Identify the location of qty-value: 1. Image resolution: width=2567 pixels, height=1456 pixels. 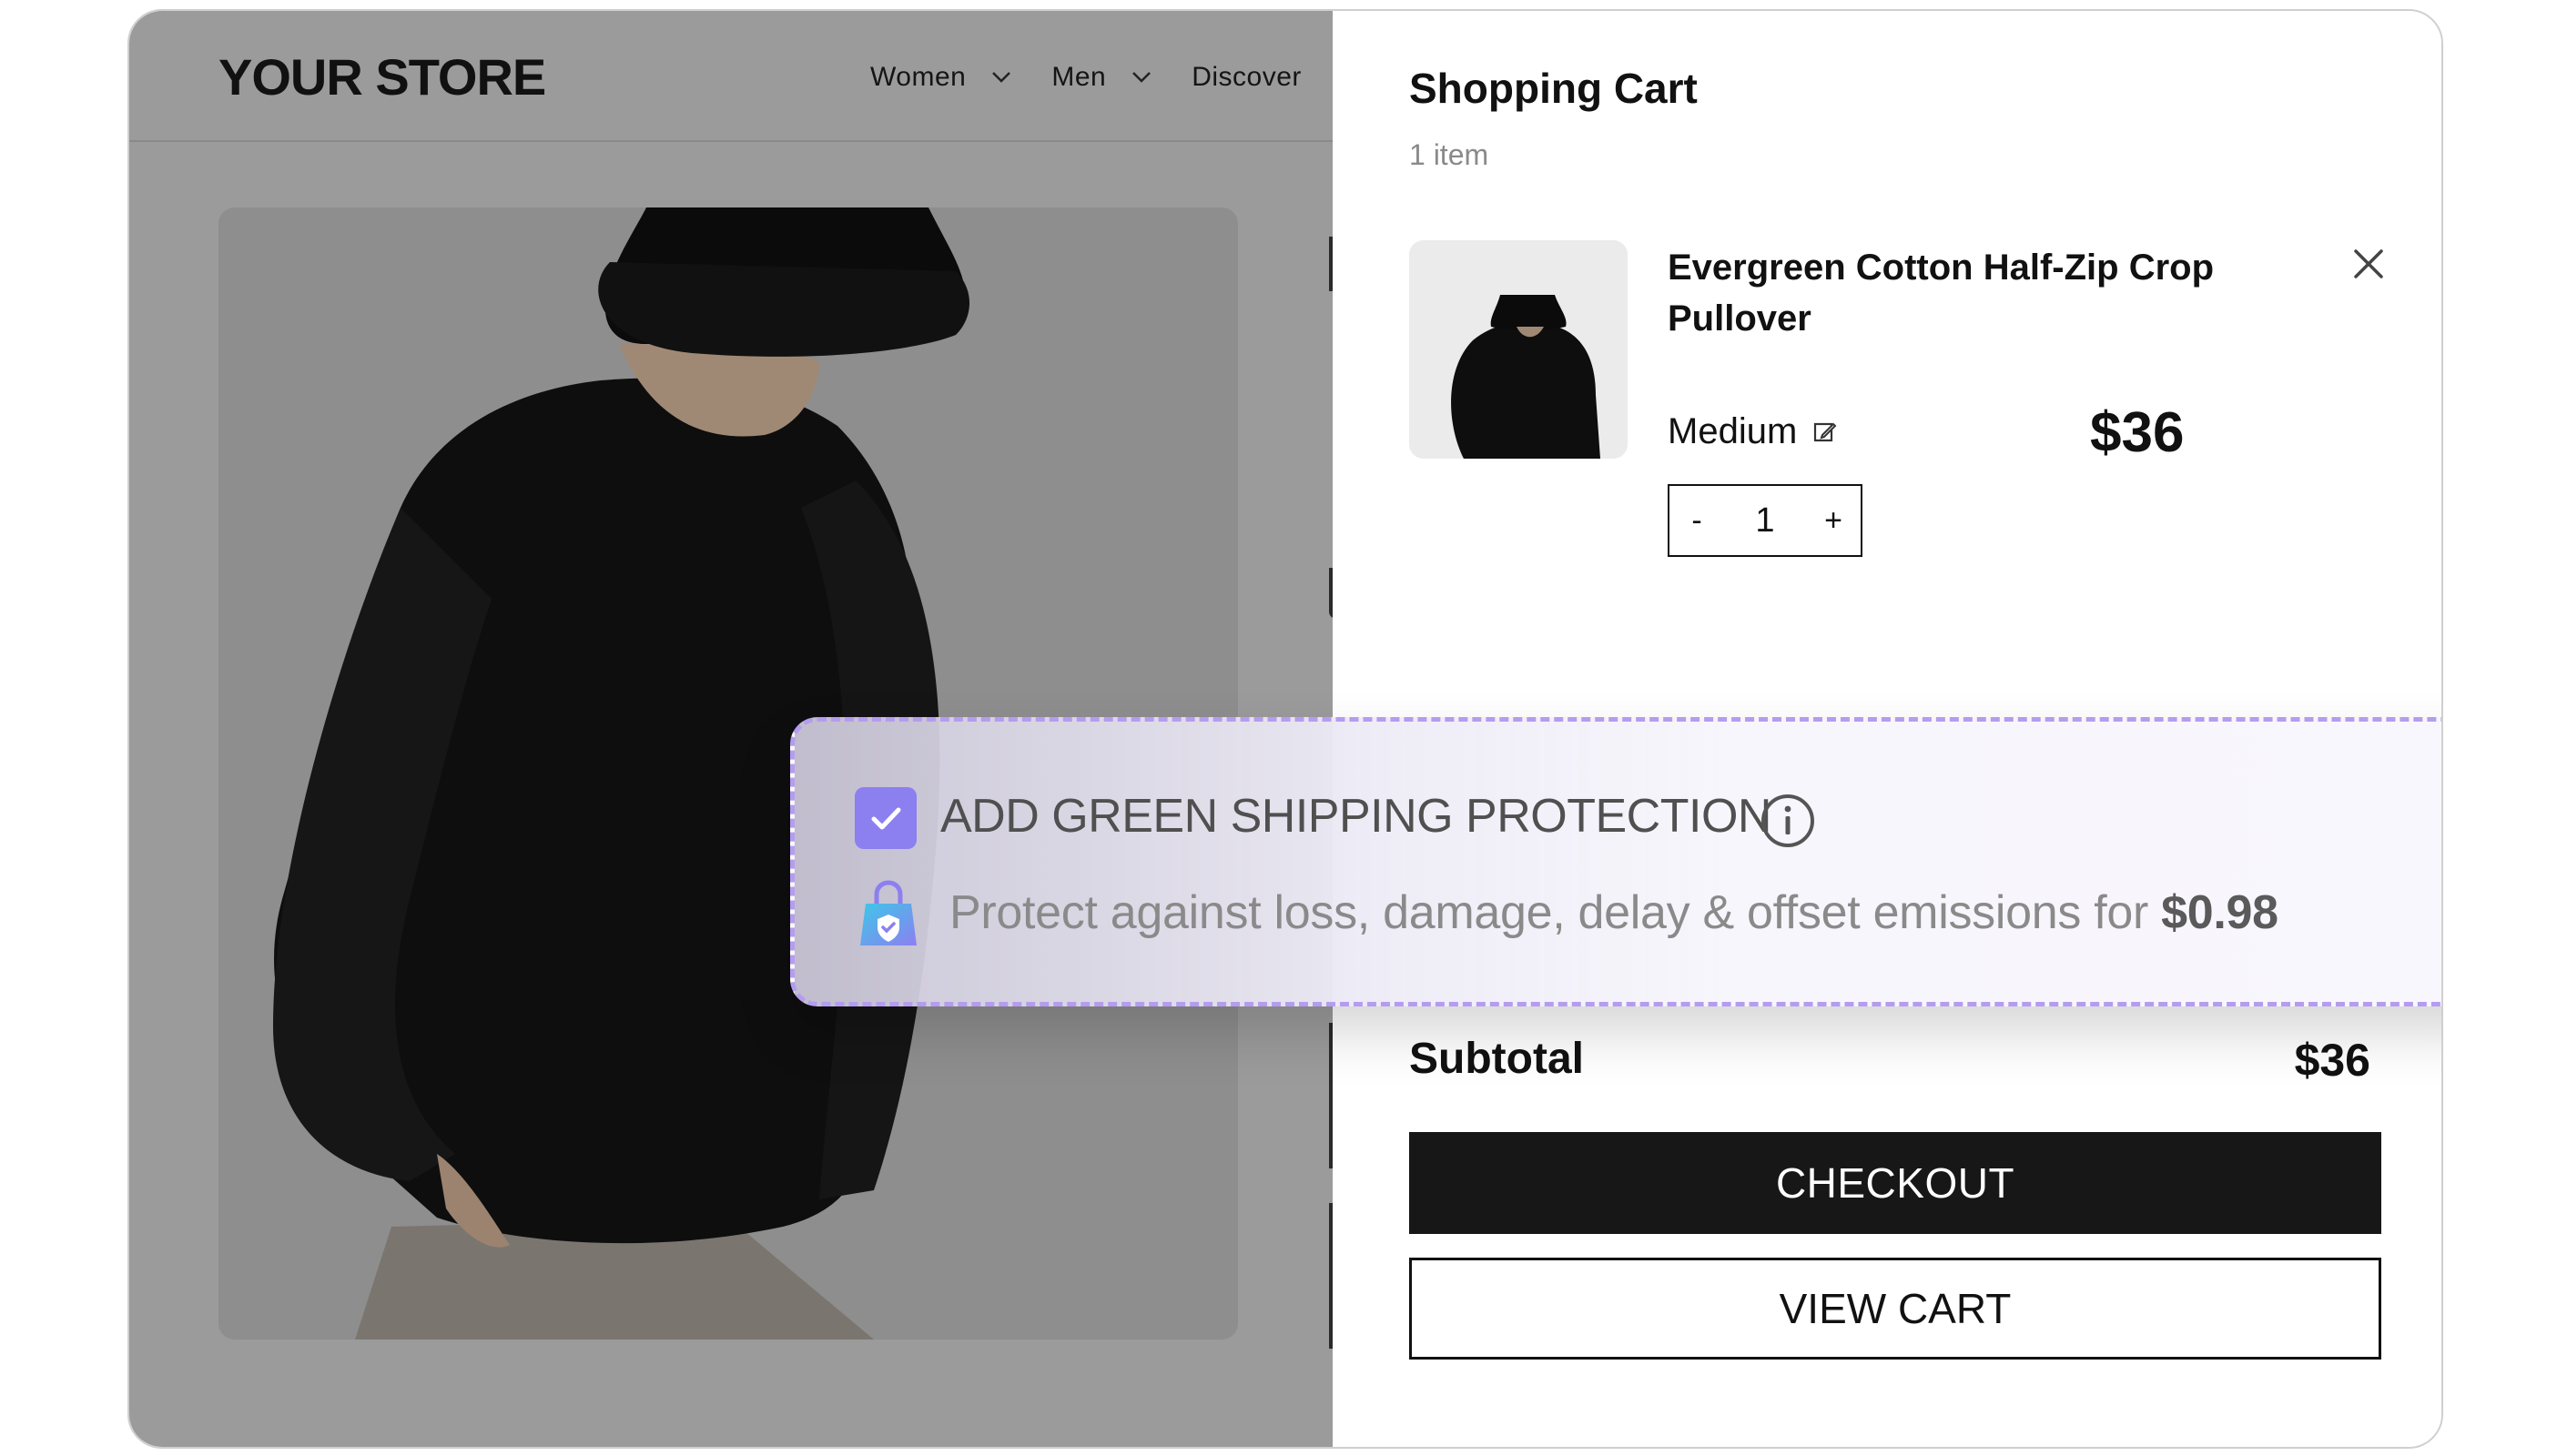
(1765, 521).